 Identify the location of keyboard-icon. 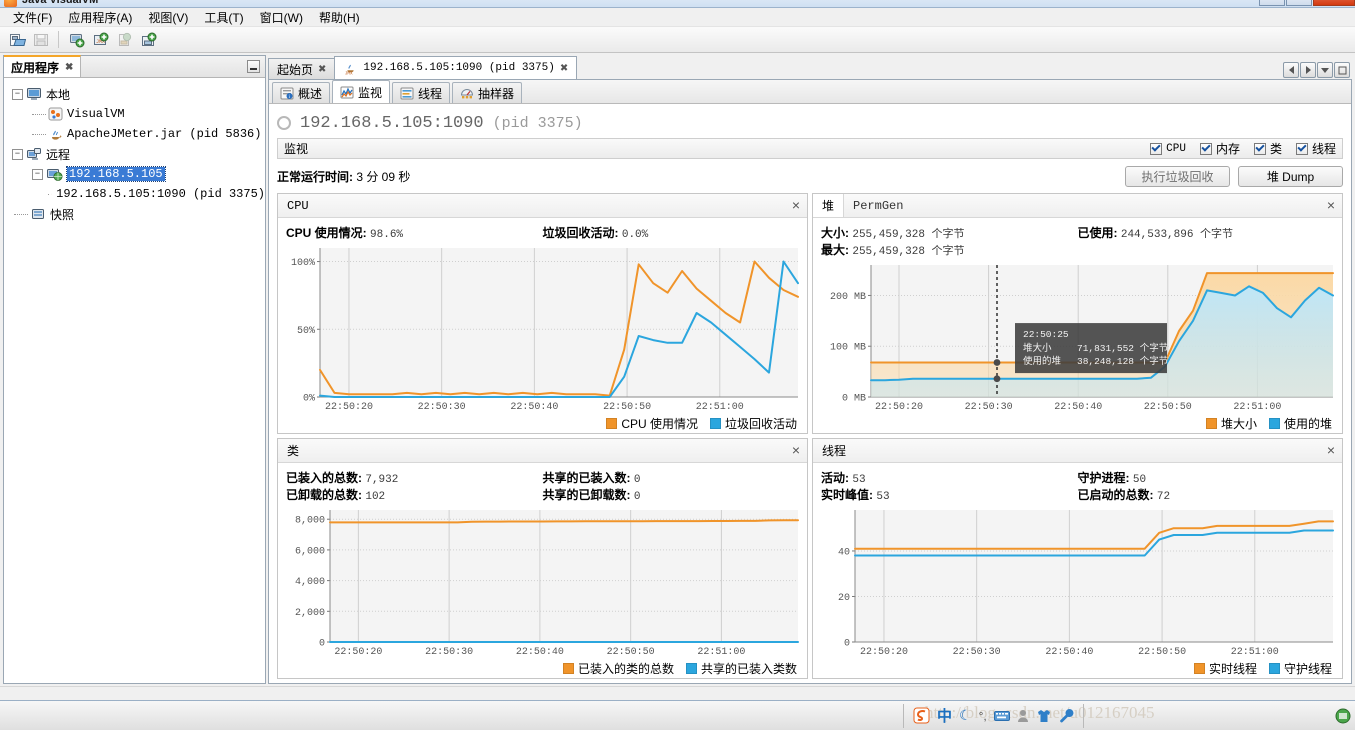
(1001, 716).